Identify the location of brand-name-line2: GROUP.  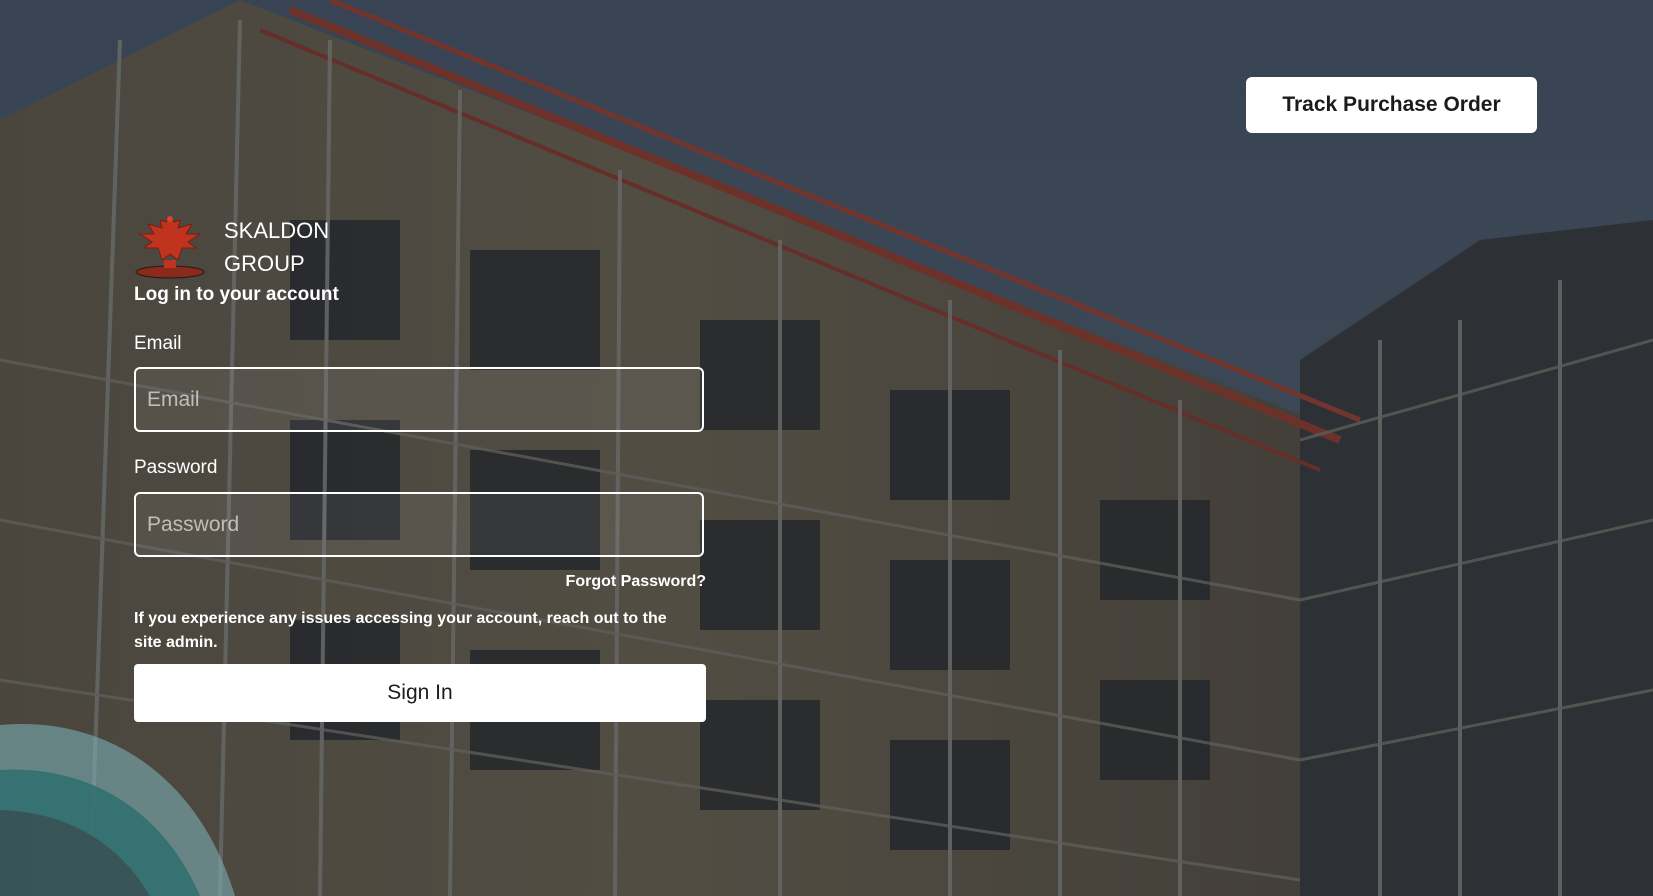
(264, 263).